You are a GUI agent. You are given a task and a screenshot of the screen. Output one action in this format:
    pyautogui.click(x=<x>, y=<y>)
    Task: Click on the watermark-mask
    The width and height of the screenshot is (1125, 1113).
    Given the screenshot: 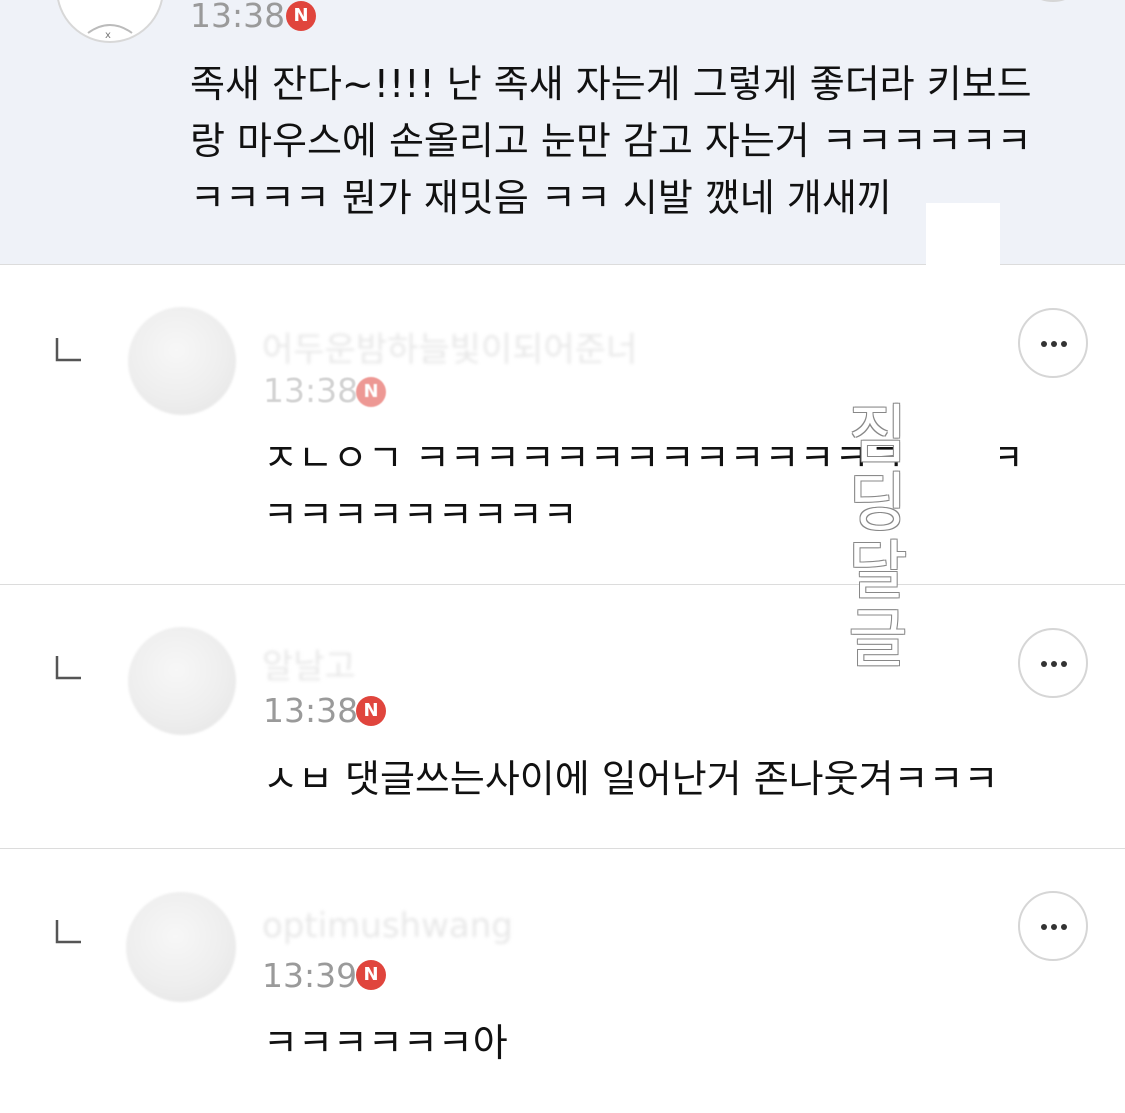 What is the action you would take?
    pyautogui.click(x=963, y=393)
    